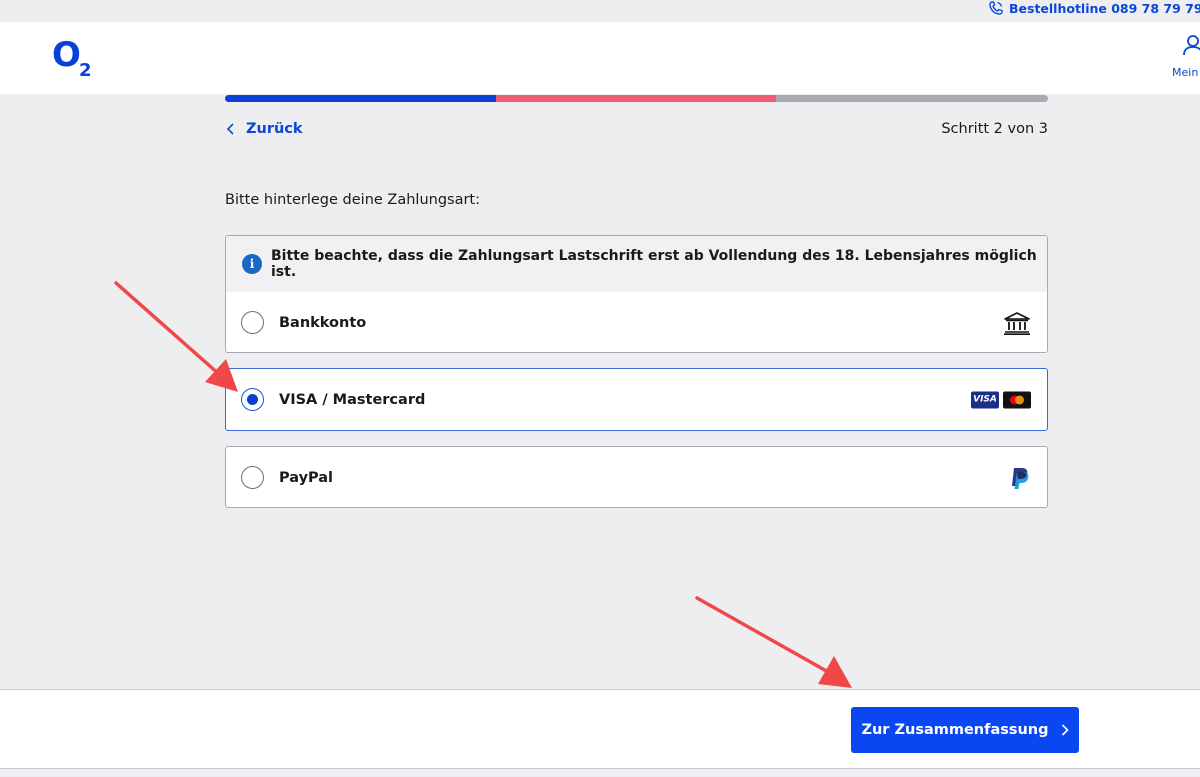 The image size is (1200, 777). I want to click on paypal-icon, so click(1020, 478).